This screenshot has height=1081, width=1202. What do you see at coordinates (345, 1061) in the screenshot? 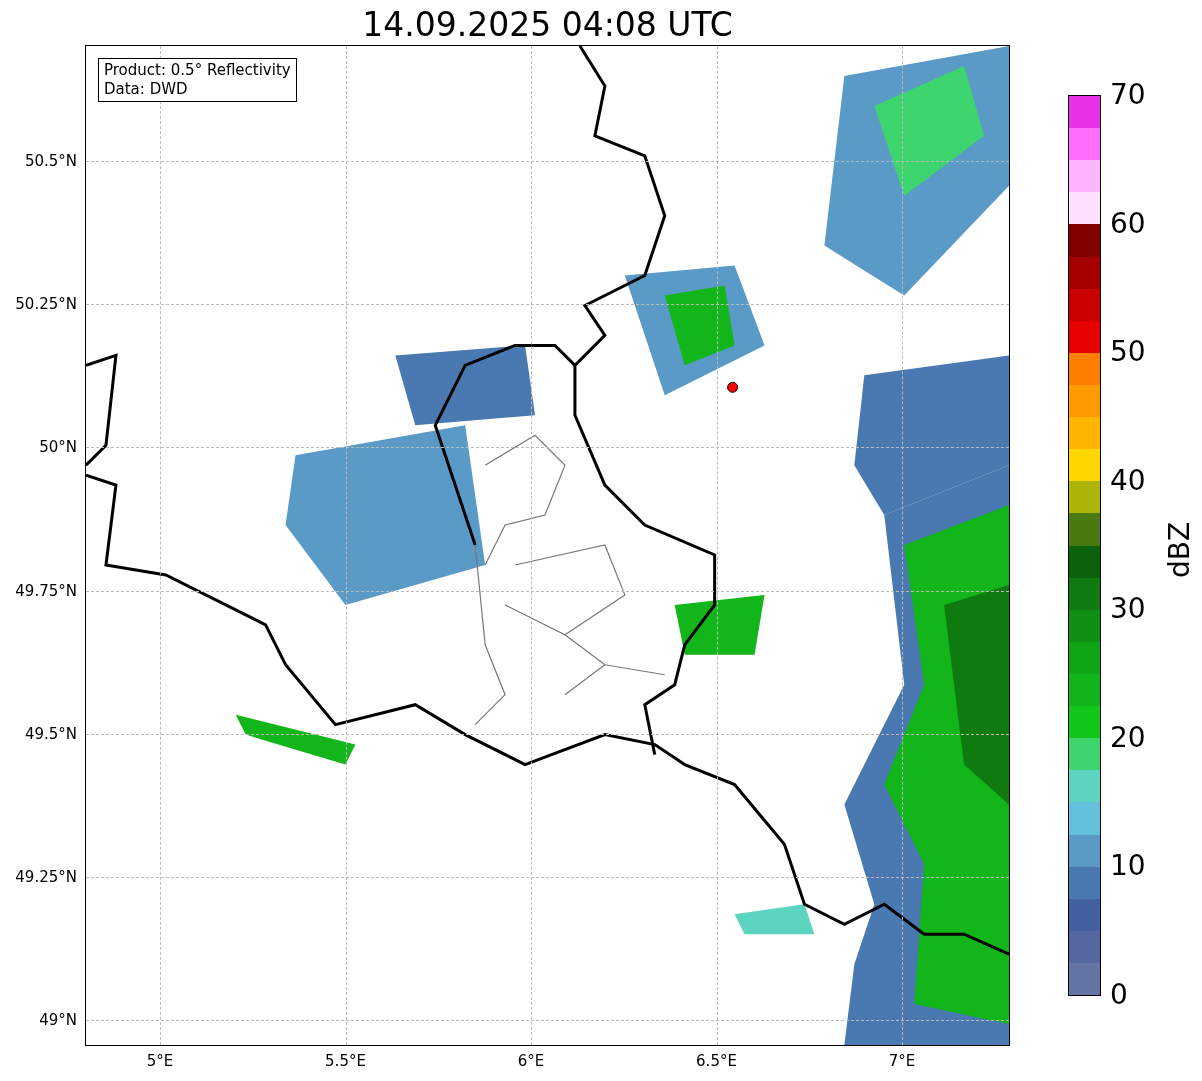
I see `axis-tick-label: 5.5°E` at bounding box center [345, 1061].